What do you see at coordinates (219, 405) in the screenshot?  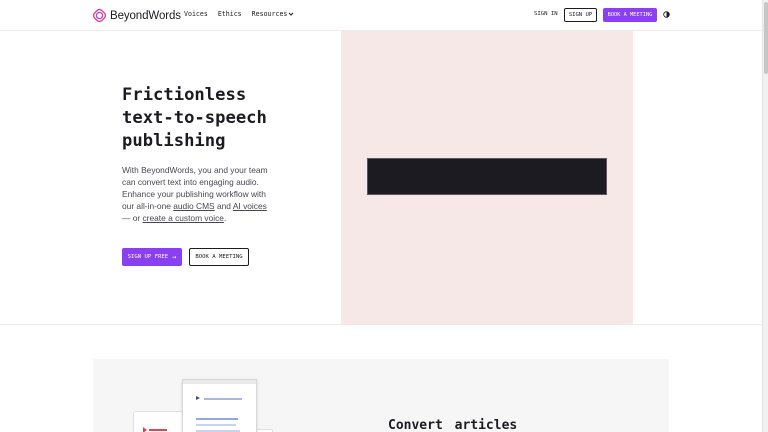 I see `article-player-illustration` at bounding box center [219, 405].